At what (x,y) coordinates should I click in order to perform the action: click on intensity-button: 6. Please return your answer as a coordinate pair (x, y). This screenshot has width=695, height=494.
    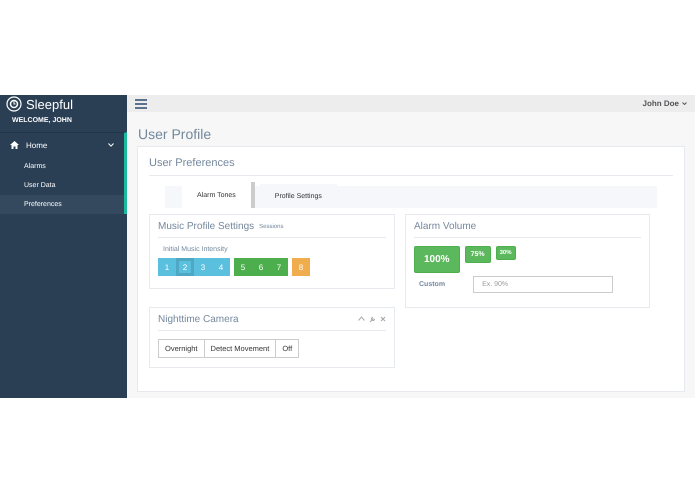
    Looking at the image, I should click on (261, 267).